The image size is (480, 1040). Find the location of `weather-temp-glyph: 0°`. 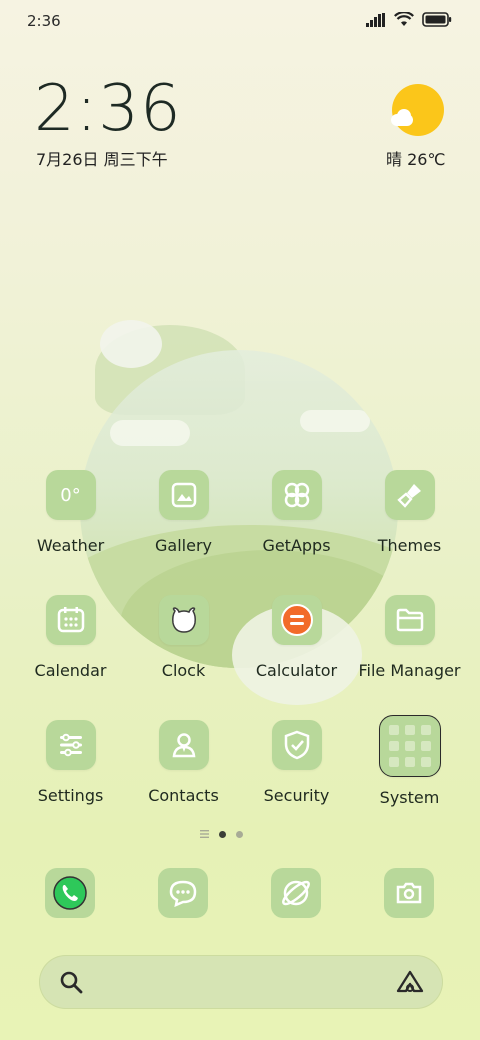

weather-temp-glyph: 0° is located at coordinates (70, 495).